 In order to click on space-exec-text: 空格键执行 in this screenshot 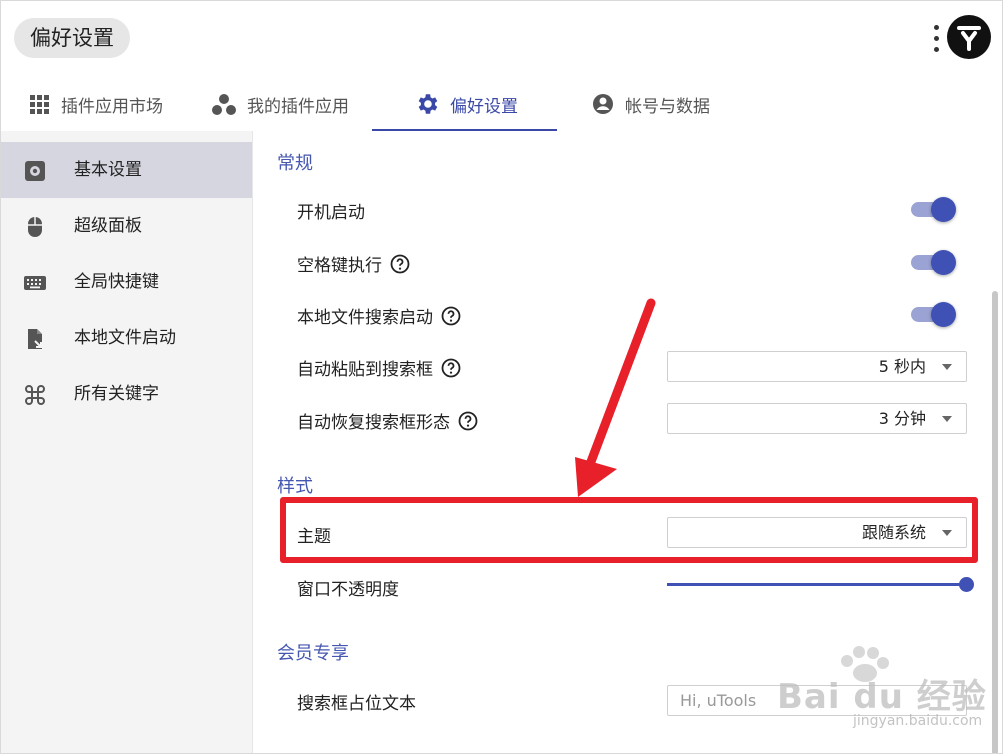, I will do `click(339, 266)`.